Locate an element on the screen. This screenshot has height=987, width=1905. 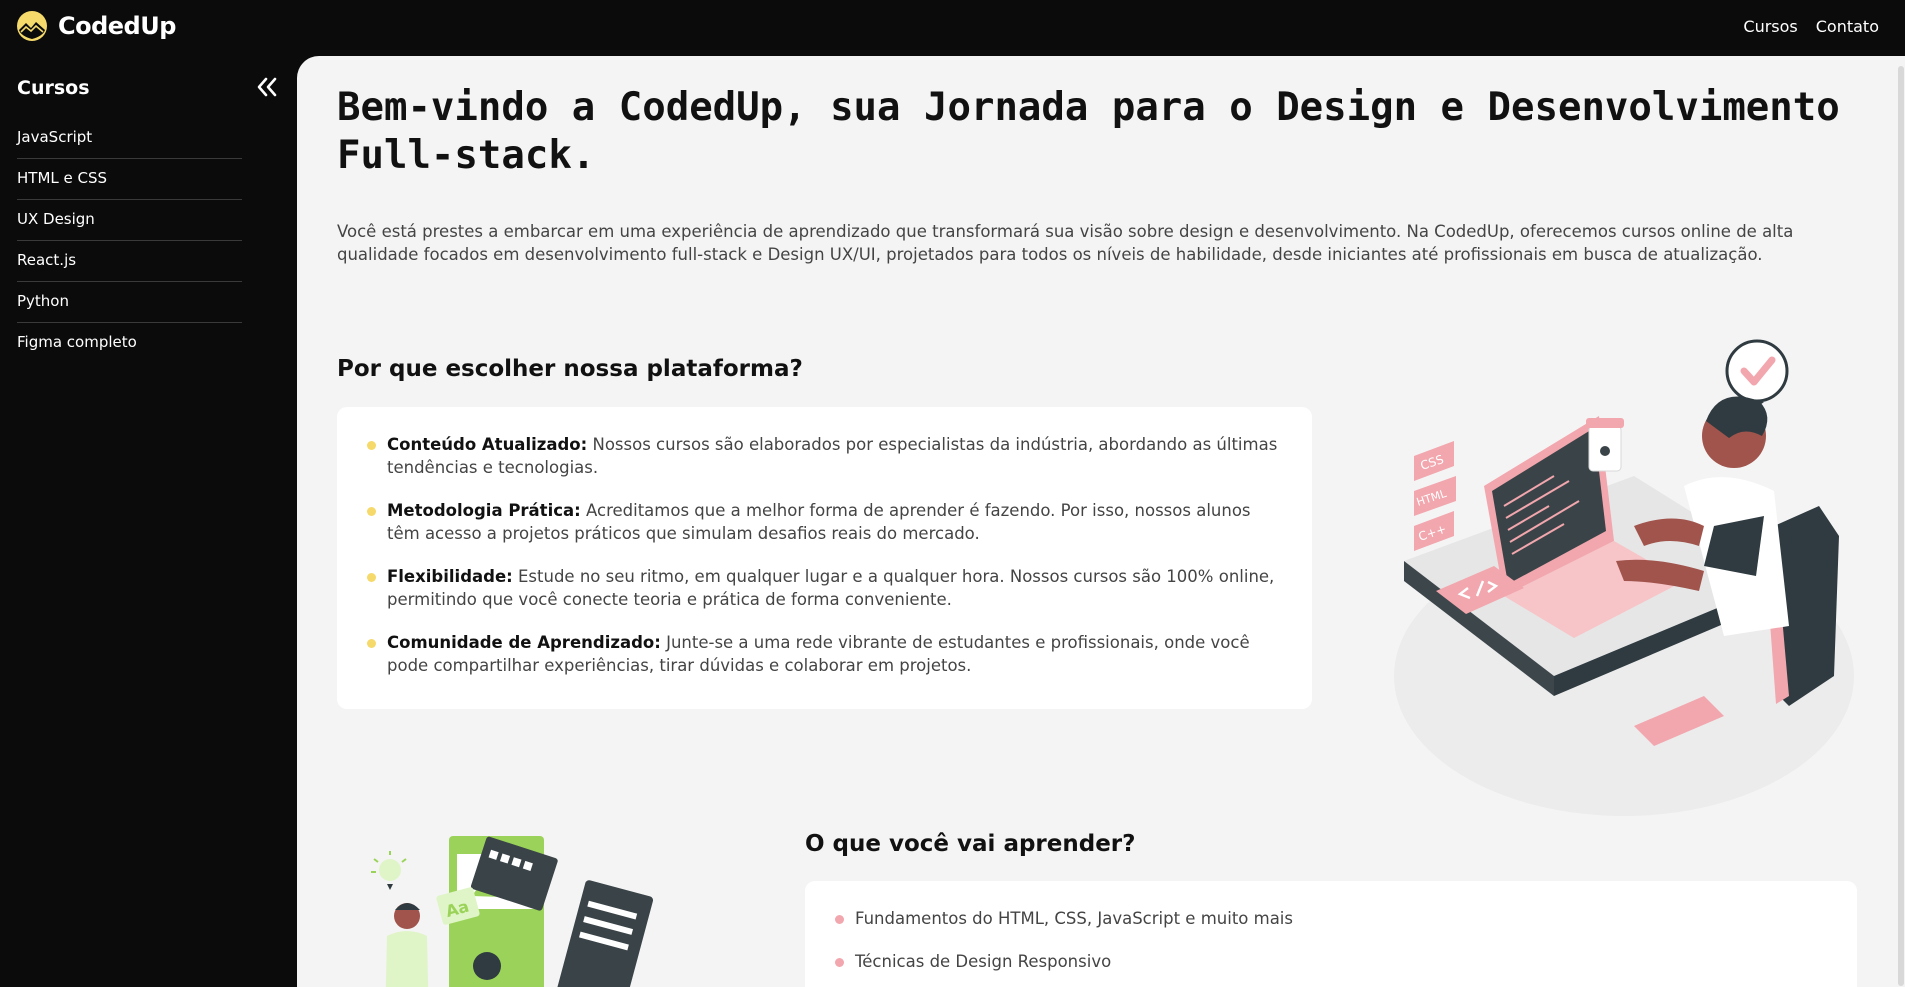
why-heading: Por que escolher nossa plataforma? is located at coordinates (570, 369).